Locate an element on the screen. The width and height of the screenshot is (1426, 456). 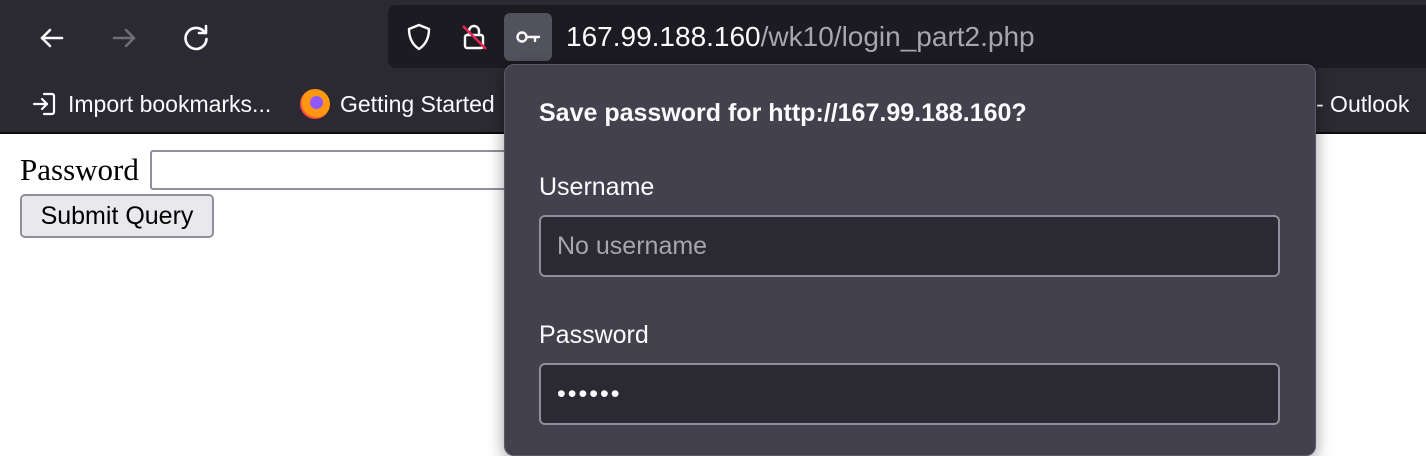
bookmark-getting-started: Getting Started is located at coordinates (397, 104).